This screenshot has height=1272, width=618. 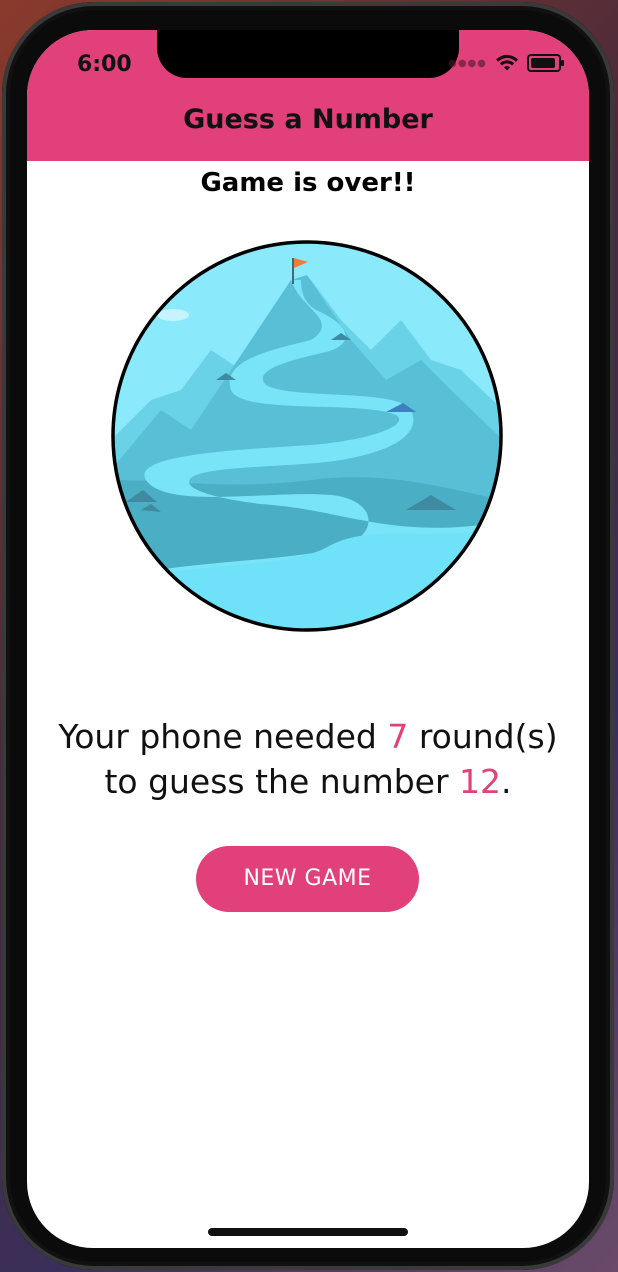 What do you see at coordinates (398, 736) in the screenshot?
I see `rounds-count: 7` at bounding box center [398, 736].